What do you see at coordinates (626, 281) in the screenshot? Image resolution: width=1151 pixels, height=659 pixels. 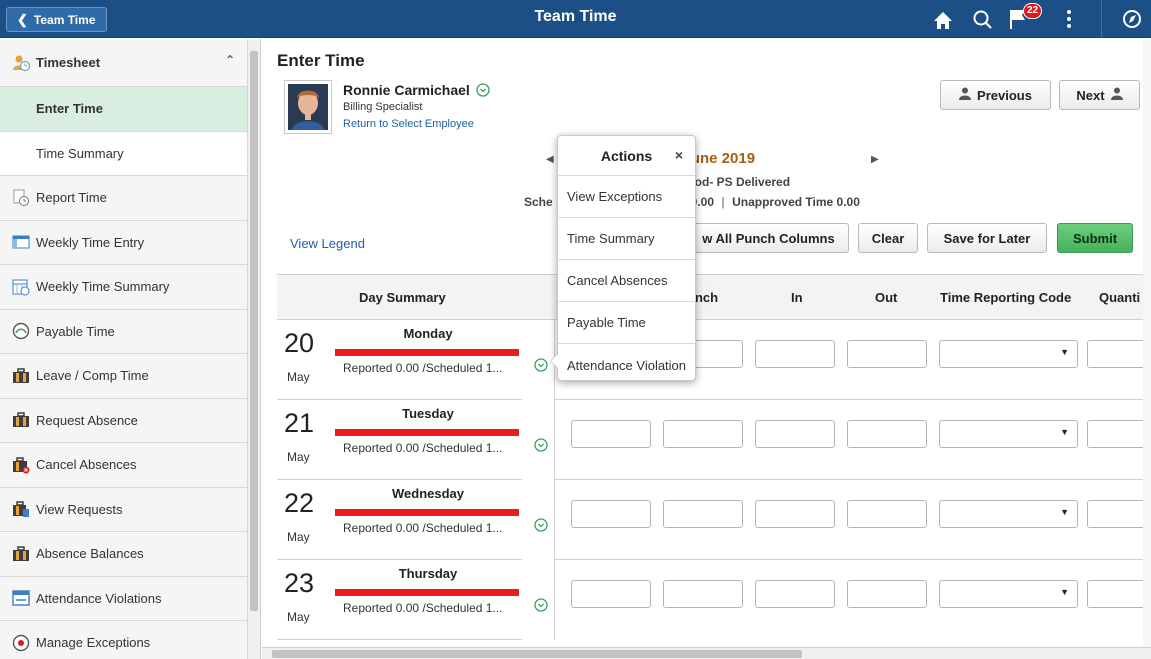 I see `action-cancel-absences: Cancel Absences` at bounding box center [626, 281].